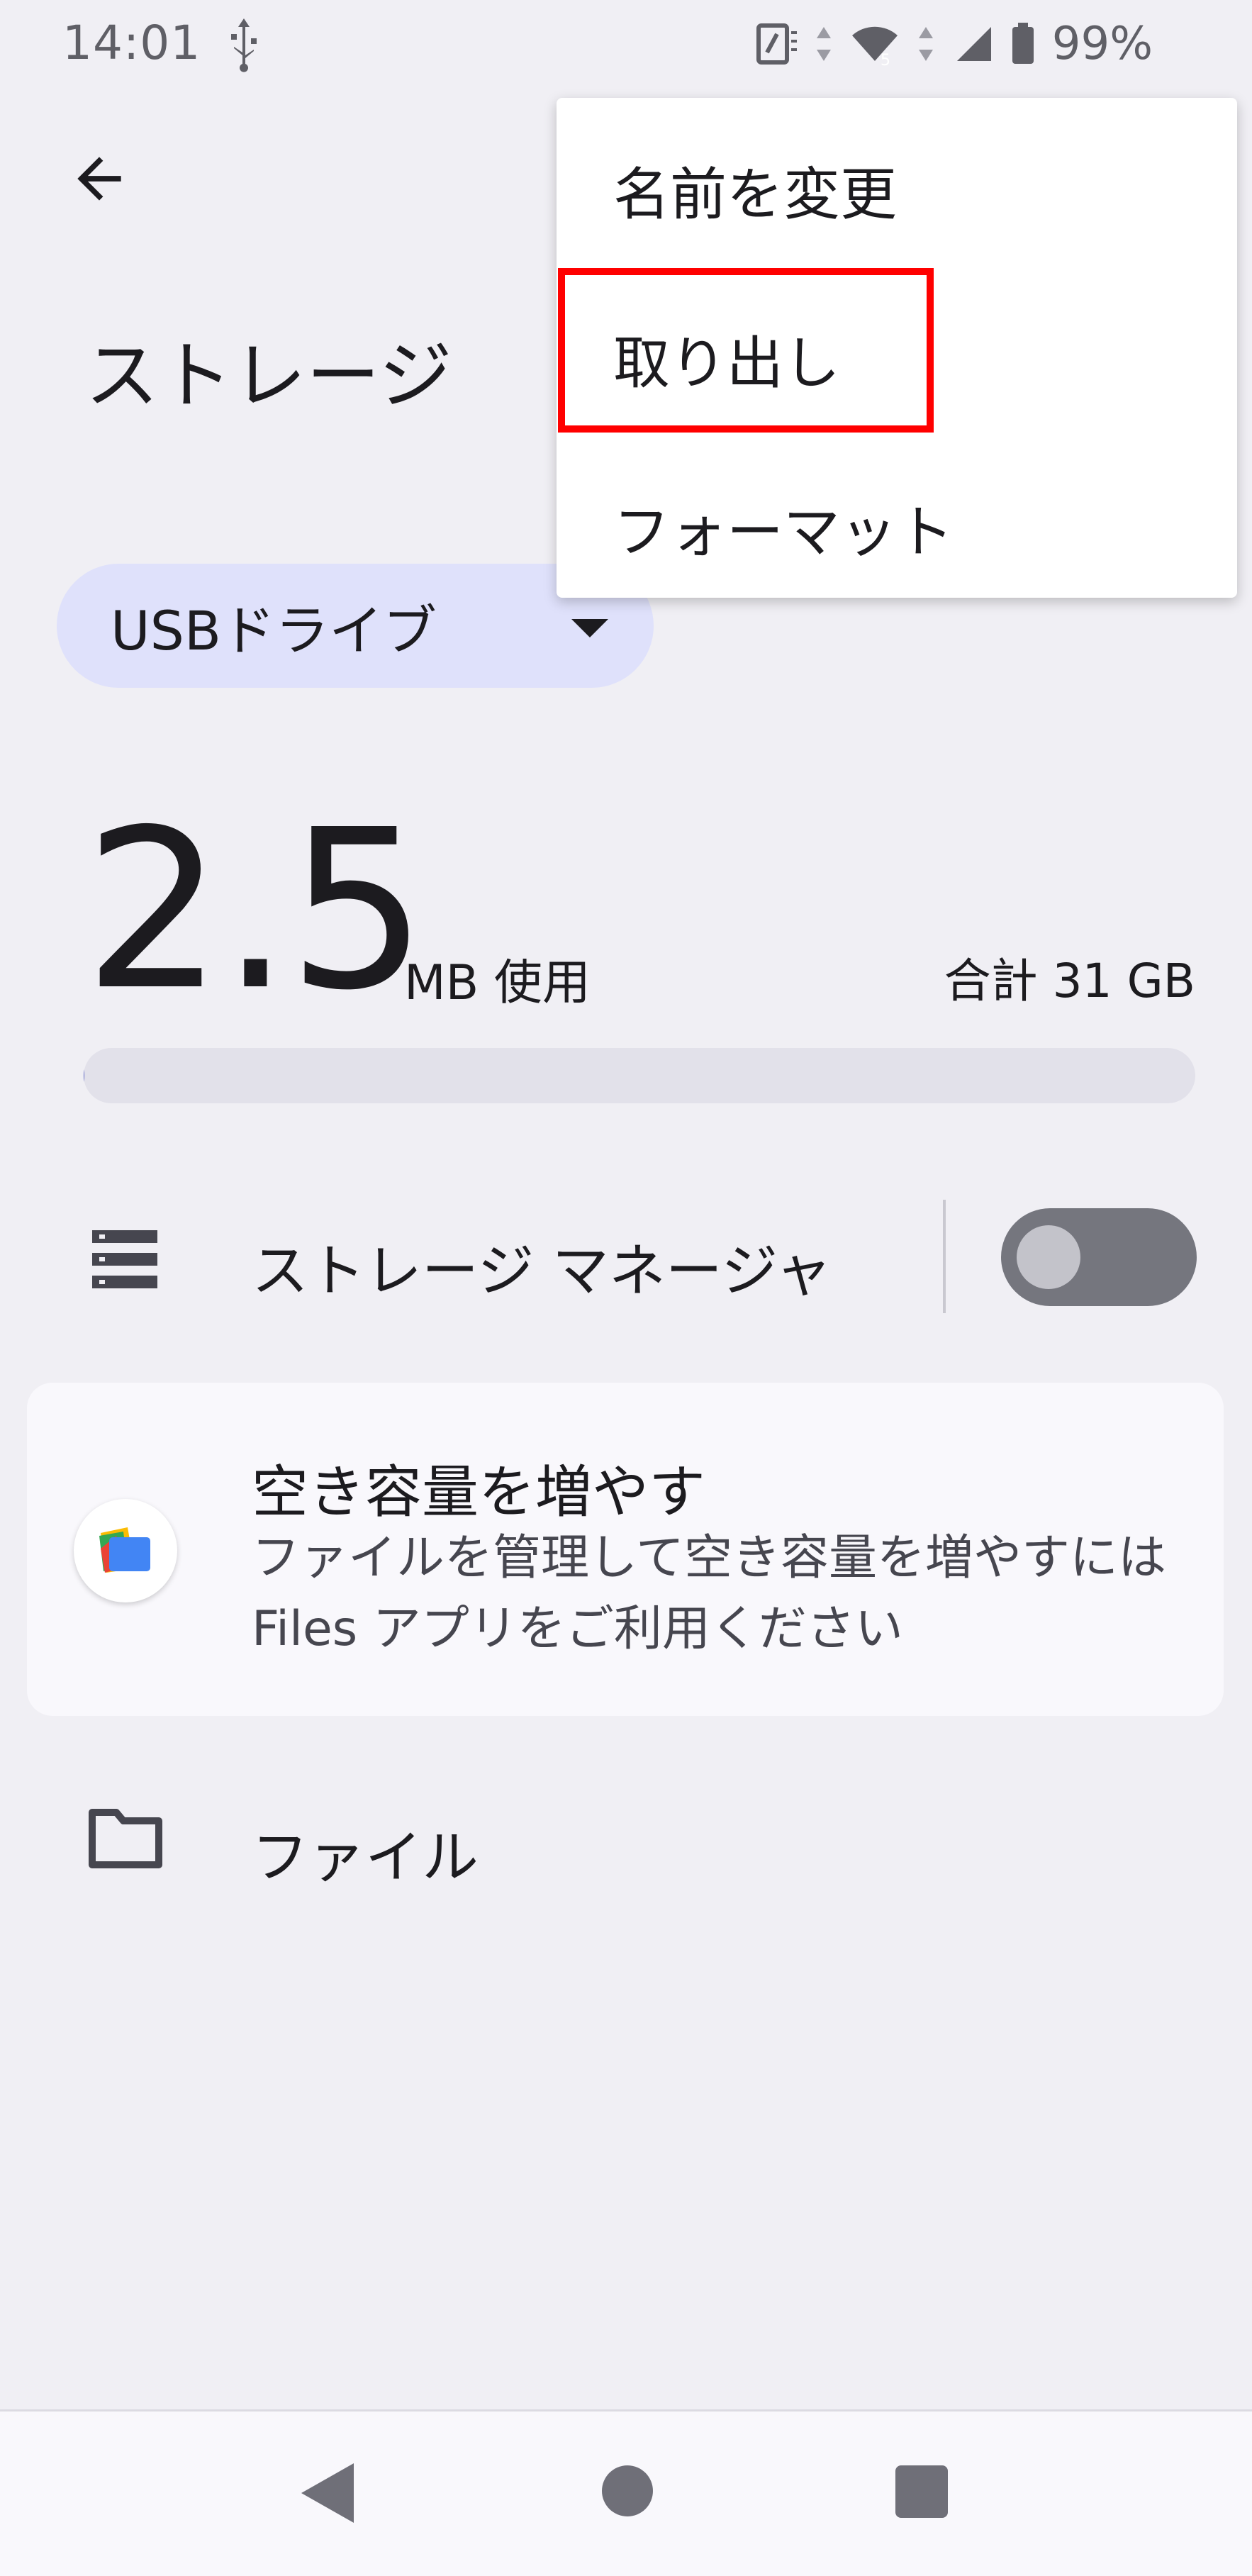 The height and width of the screenshot is (2576, 1252). I want to click on battery-icon, so click(1023, 44).